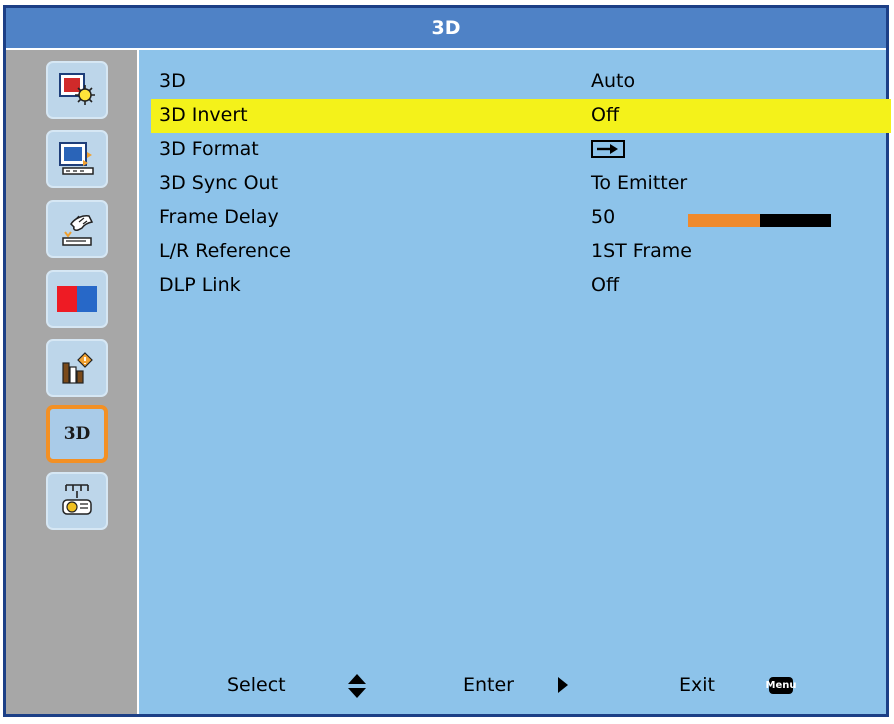  I want to click on row-label: 3D Format, so click(209, 149).